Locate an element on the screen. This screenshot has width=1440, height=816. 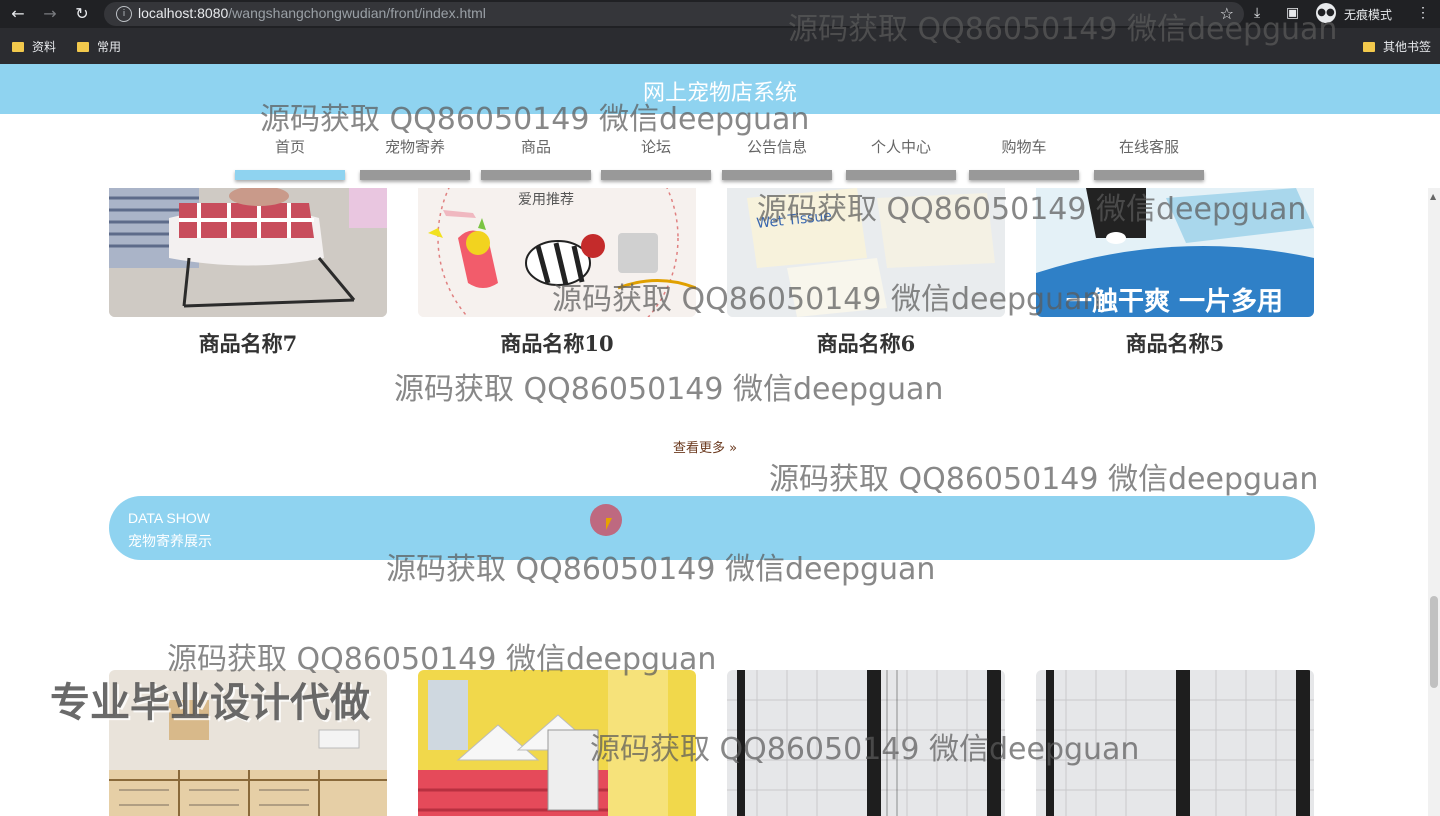
image-text-recommend: 爱用推荐 is located at coordinates (546, 200).